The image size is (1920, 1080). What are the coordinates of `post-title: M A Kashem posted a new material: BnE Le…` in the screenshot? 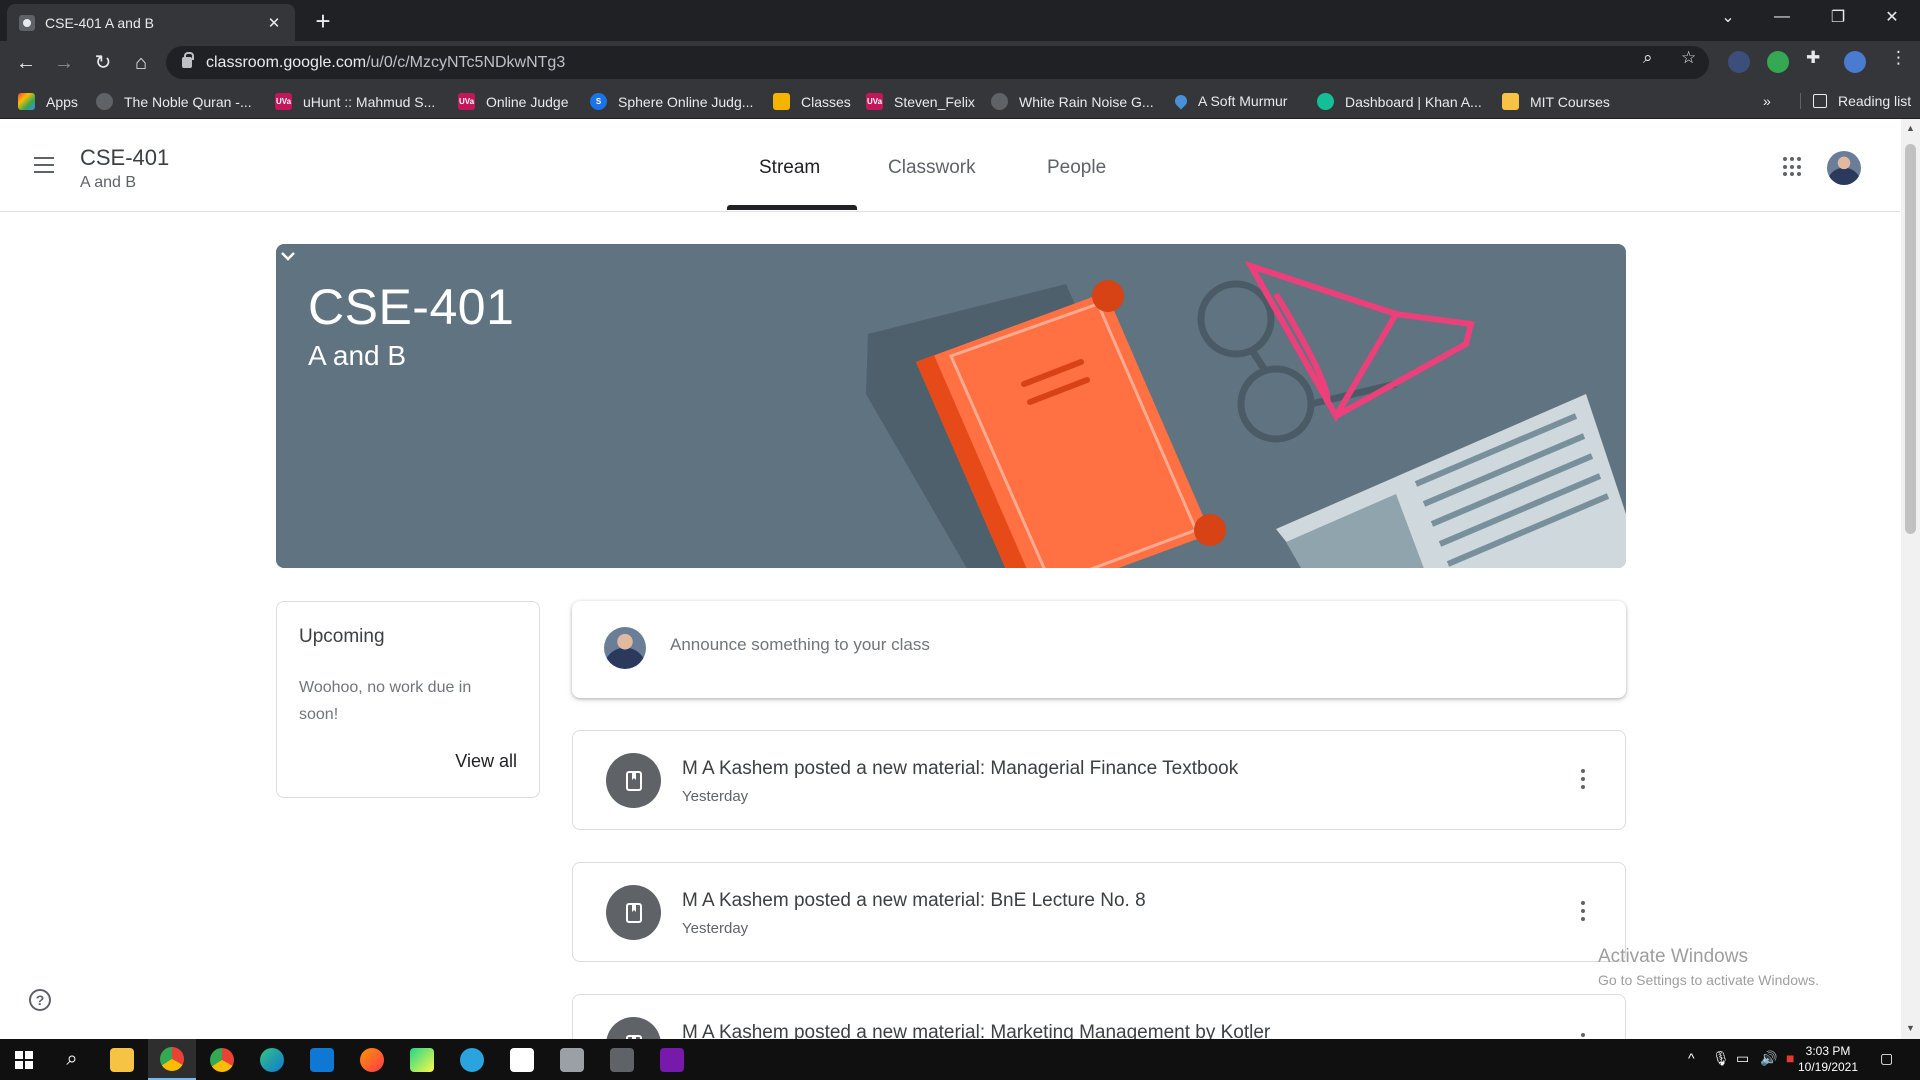 It's located at (914, 900).